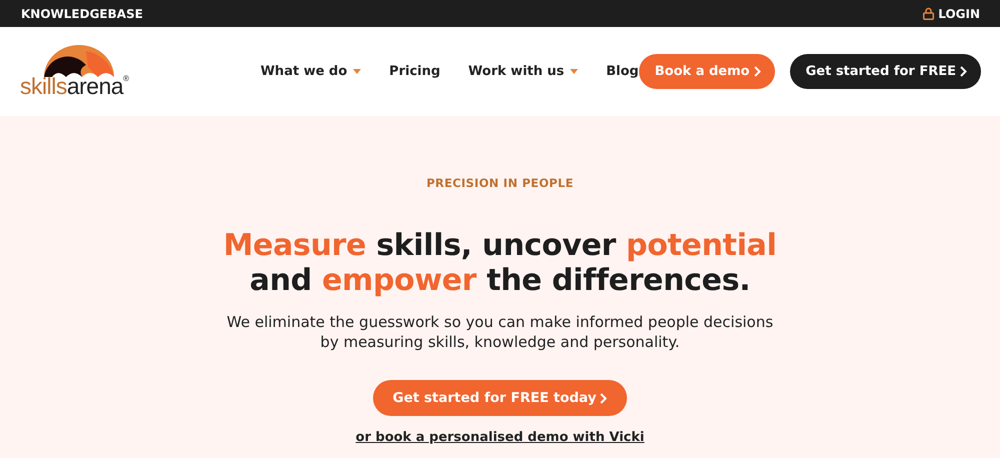 This screenshot has width=1000, height=458. What do you see at coordinates (500, 263) in the screenshot?
I see `headline: Measure skills, uncover potential and empower the differences.` at bounding box center [500, 263].